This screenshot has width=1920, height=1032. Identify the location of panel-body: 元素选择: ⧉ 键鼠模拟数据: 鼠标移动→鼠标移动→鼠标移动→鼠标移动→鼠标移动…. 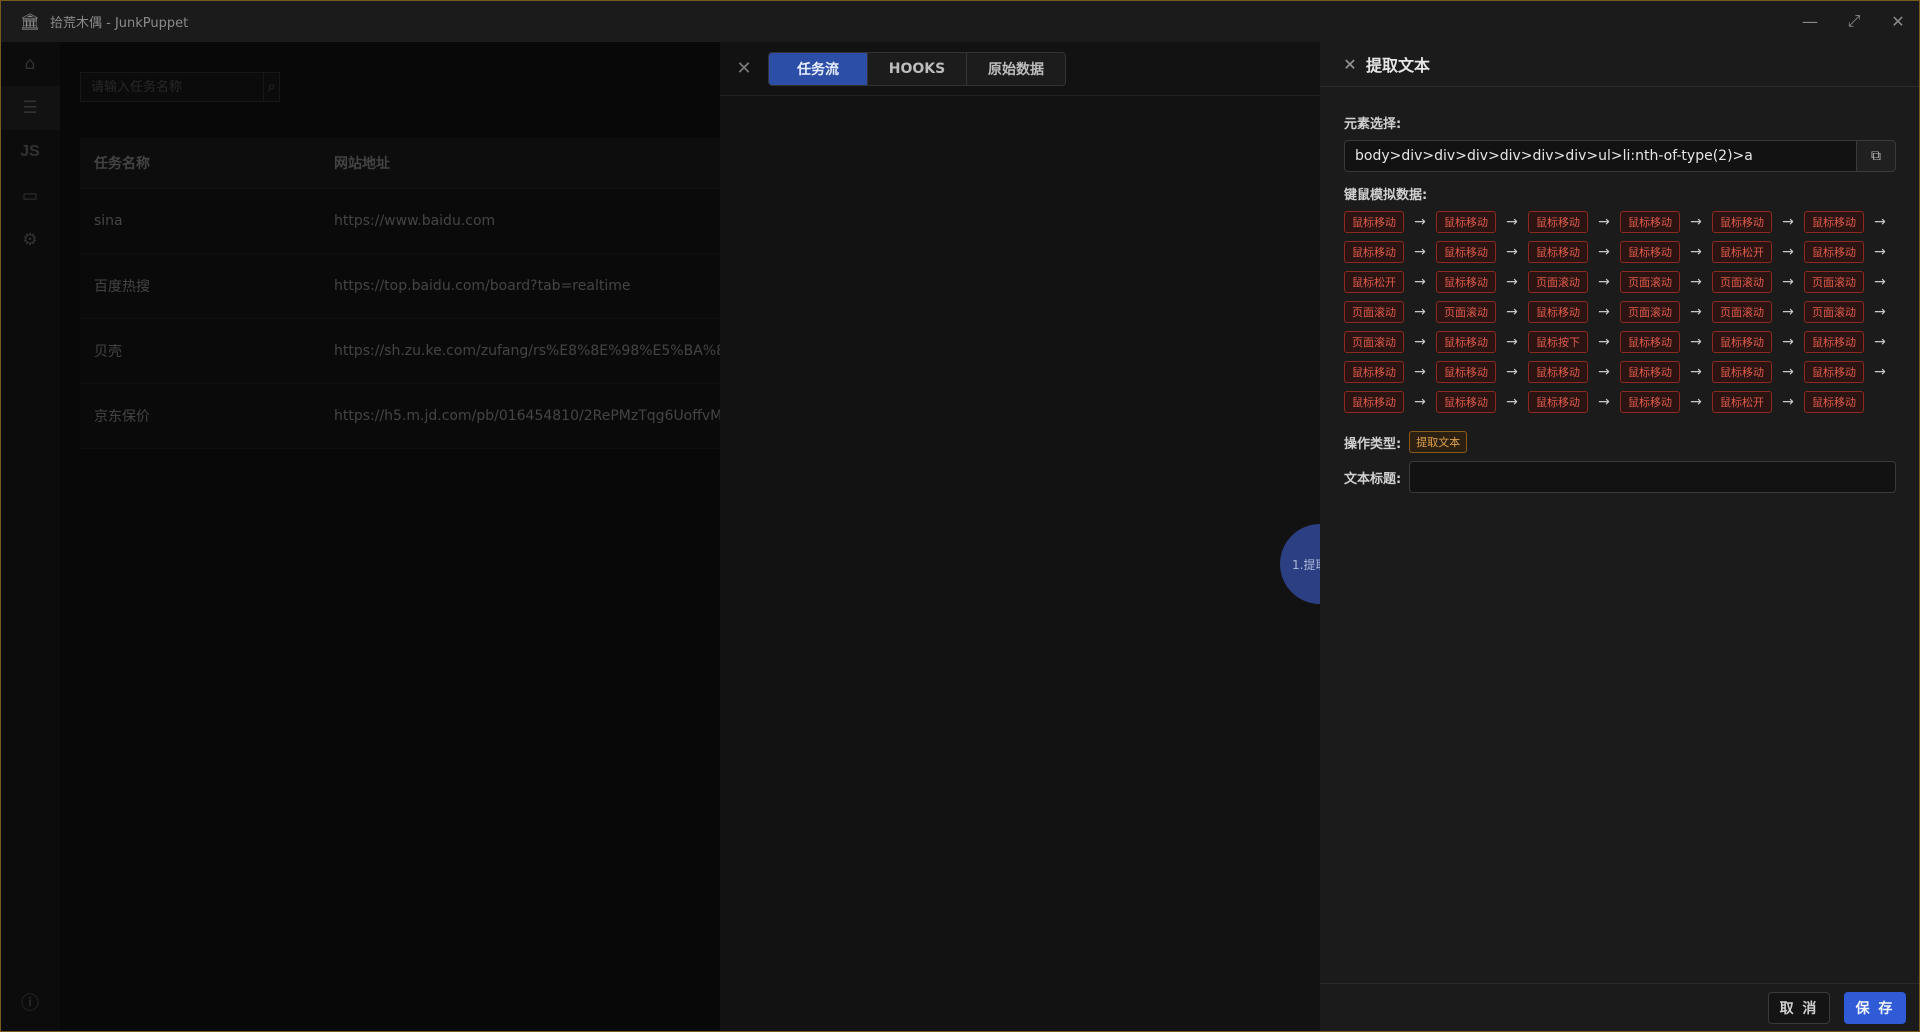
(1620, 290).